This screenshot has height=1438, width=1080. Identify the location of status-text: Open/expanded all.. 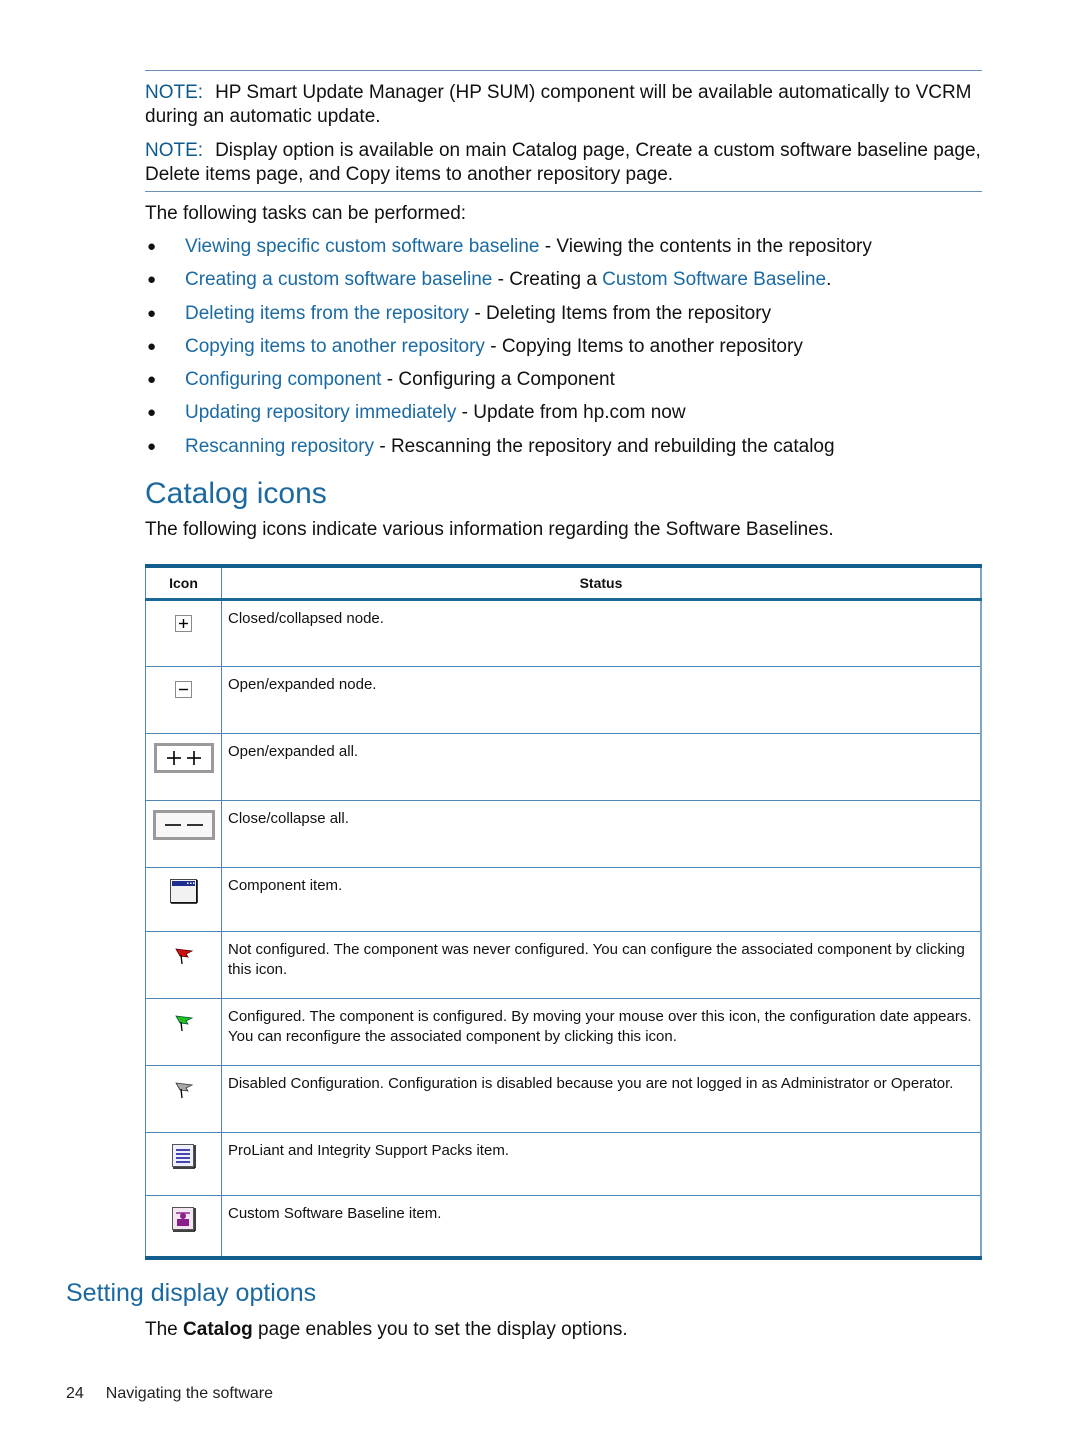
(601, 767).